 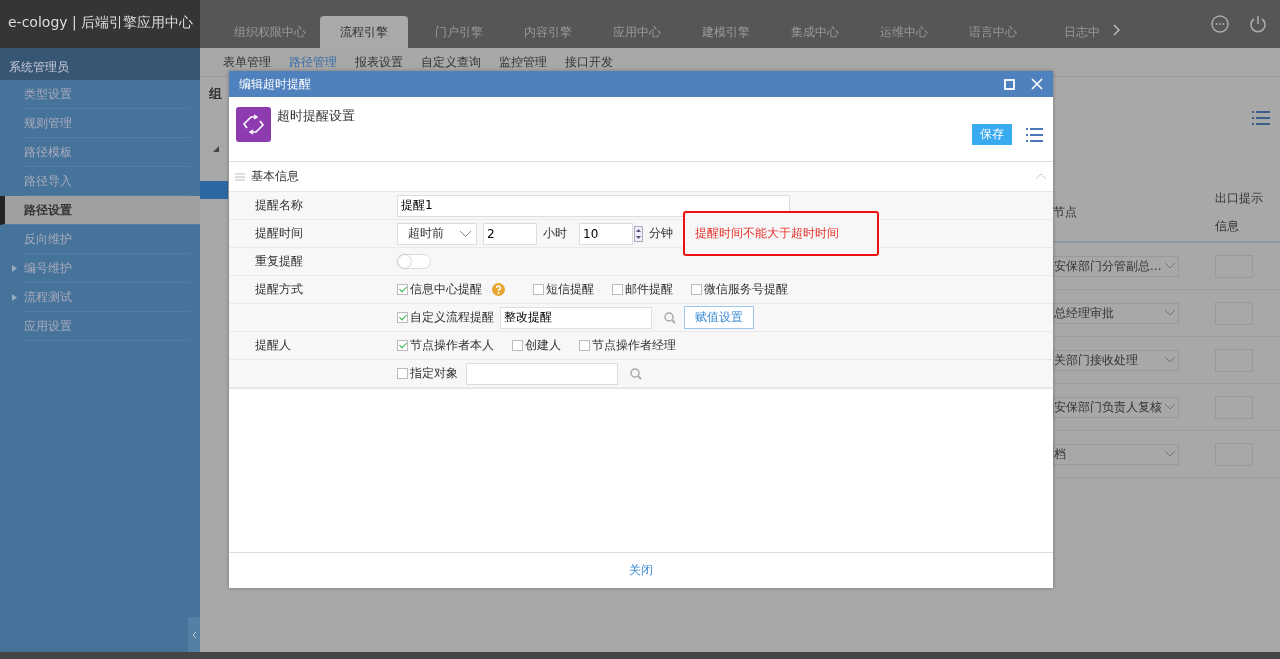 What do you see at coordinates (1258, 24) in the screenshot?
I see `power-icon` at bounding box center [1258, 24].